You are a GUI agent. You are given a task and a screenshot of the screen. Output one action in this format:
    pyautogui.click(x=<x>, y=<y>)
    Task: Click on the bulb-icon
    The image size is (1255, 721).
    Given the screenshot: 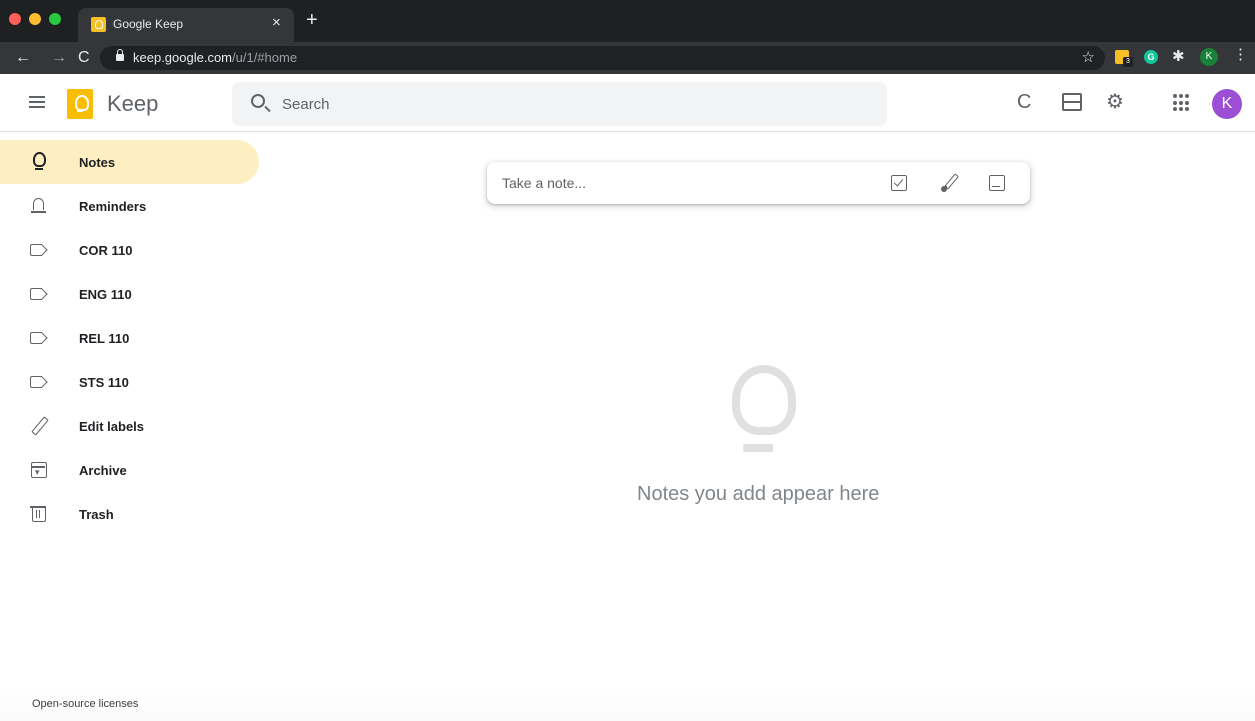 What is the action you would take?
    pyautogui.click(x=39, y=162)
    